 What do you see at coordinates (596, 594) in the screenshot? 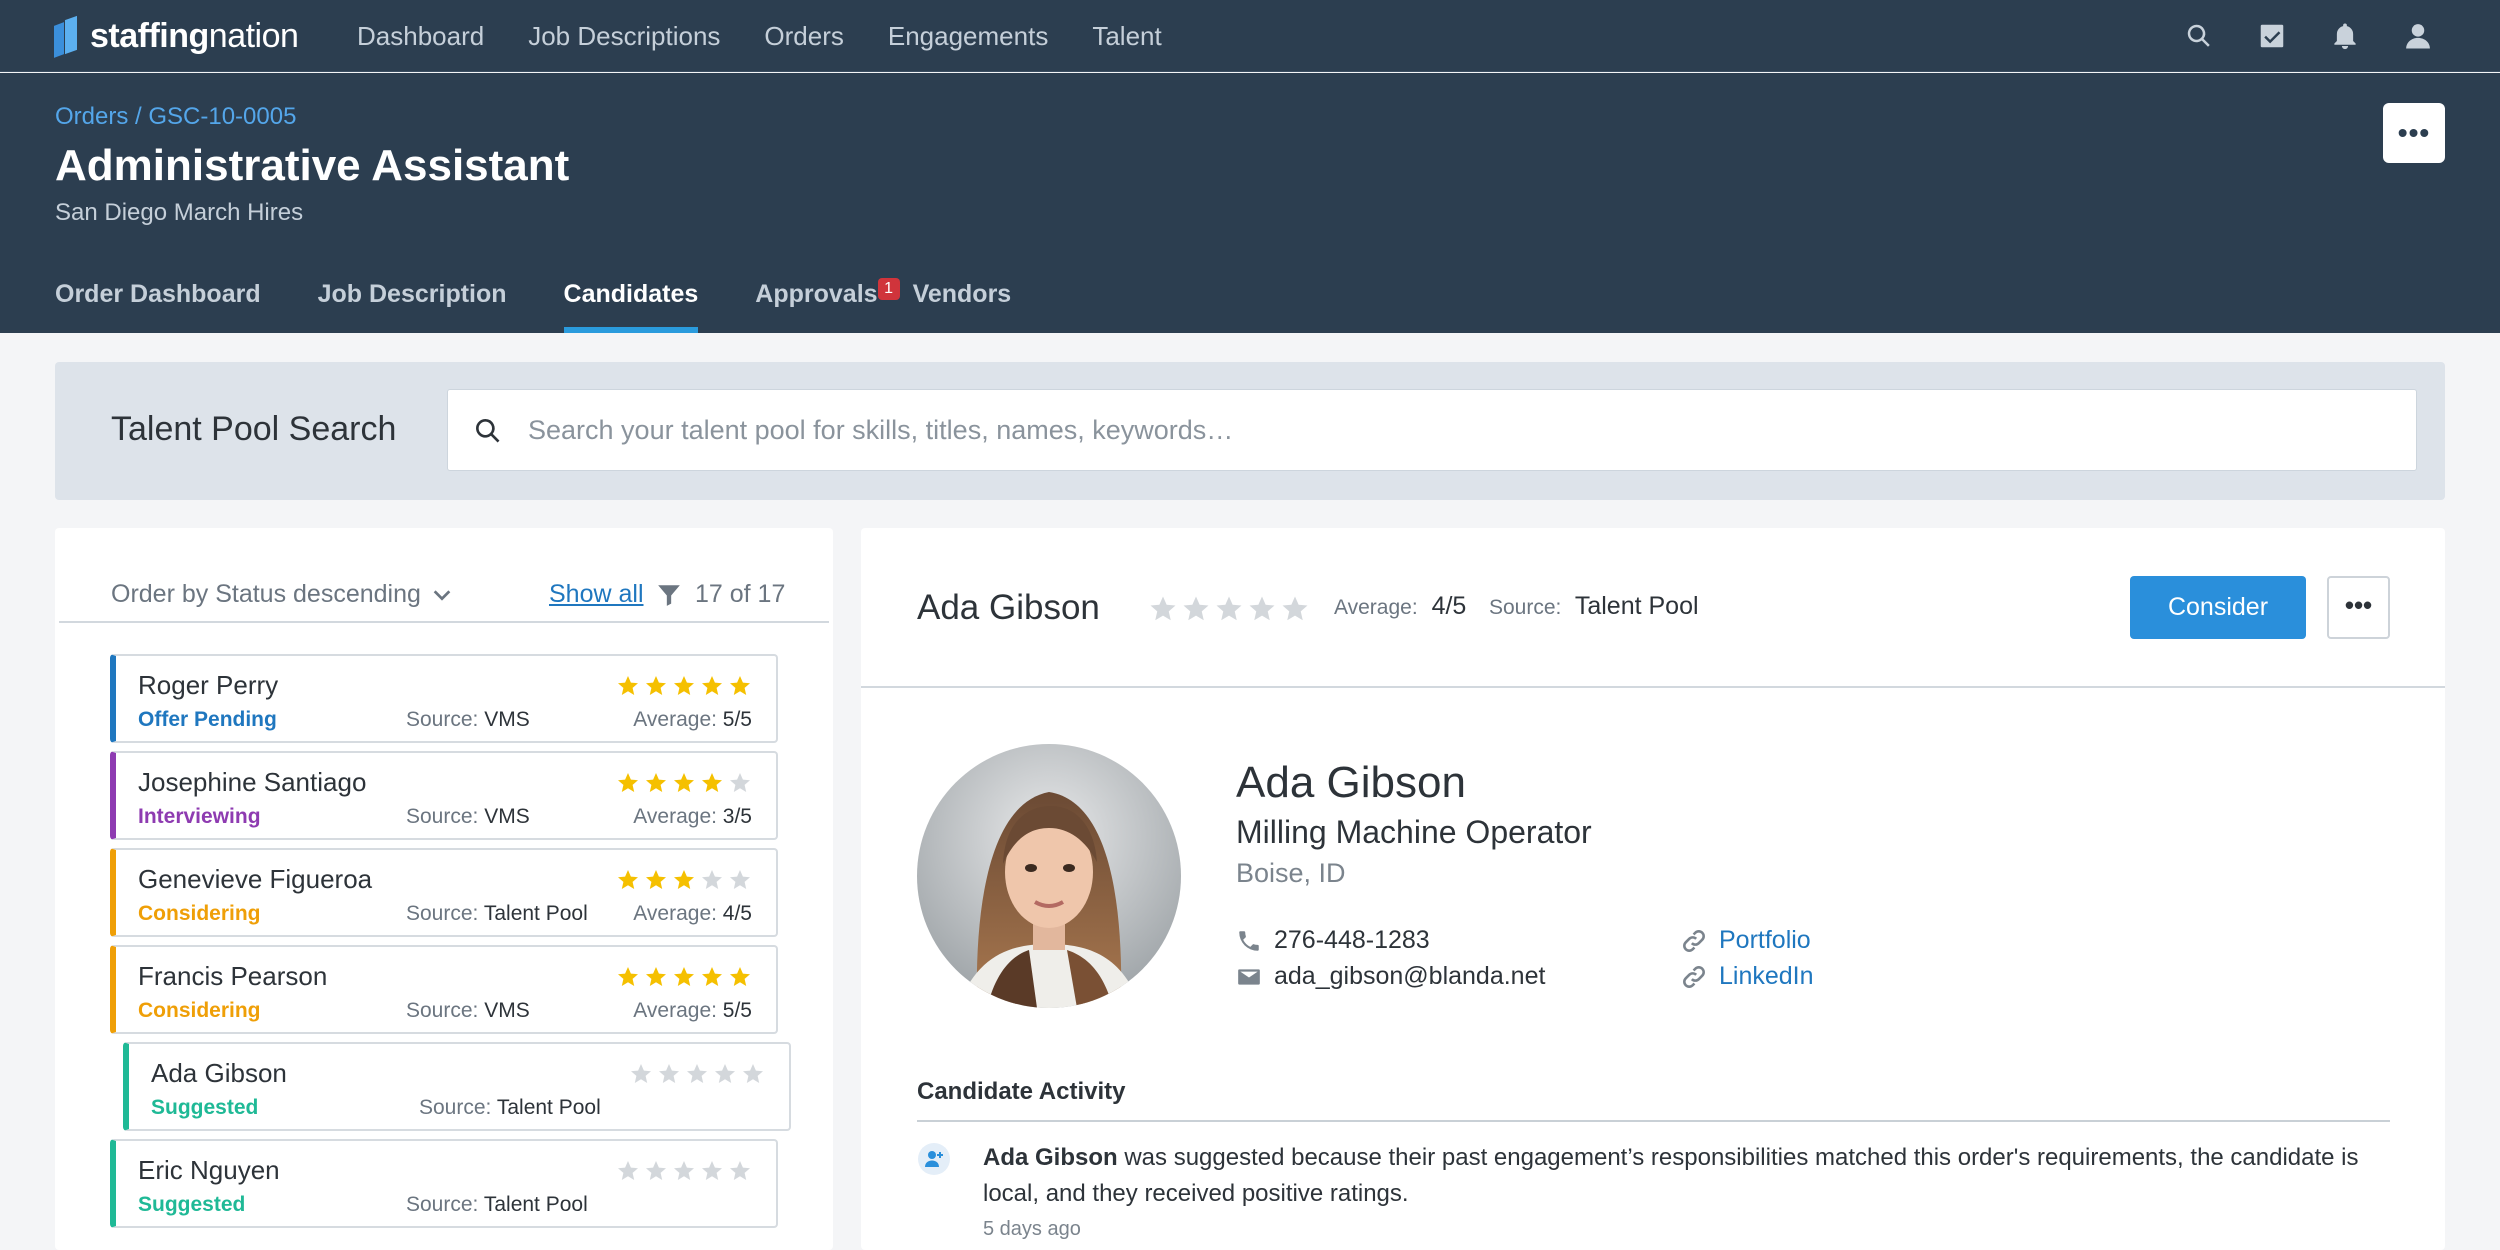
I see `show-all-link: Show all` at bounding box center [596, 594].